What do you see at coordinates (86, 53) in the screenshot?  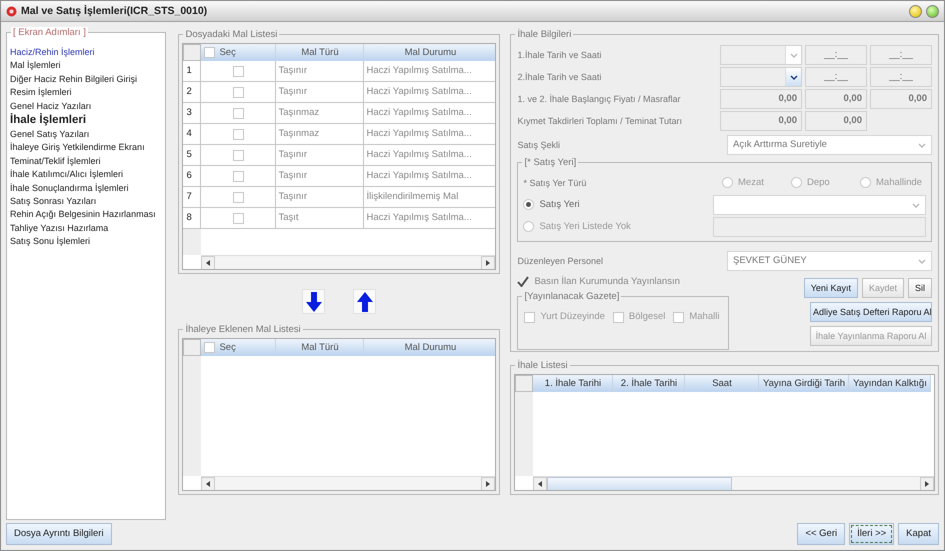 I see `sidebar-item: Haciz/Rehin İşlemleri` at bounding box center [86, 53].